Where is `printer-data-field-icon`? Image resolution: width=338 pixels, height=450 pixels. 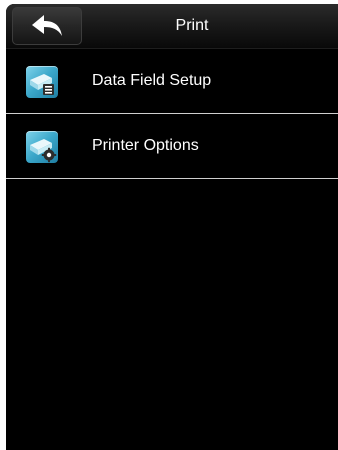
printer-data-field-icon is located at coordinates (42, 82).